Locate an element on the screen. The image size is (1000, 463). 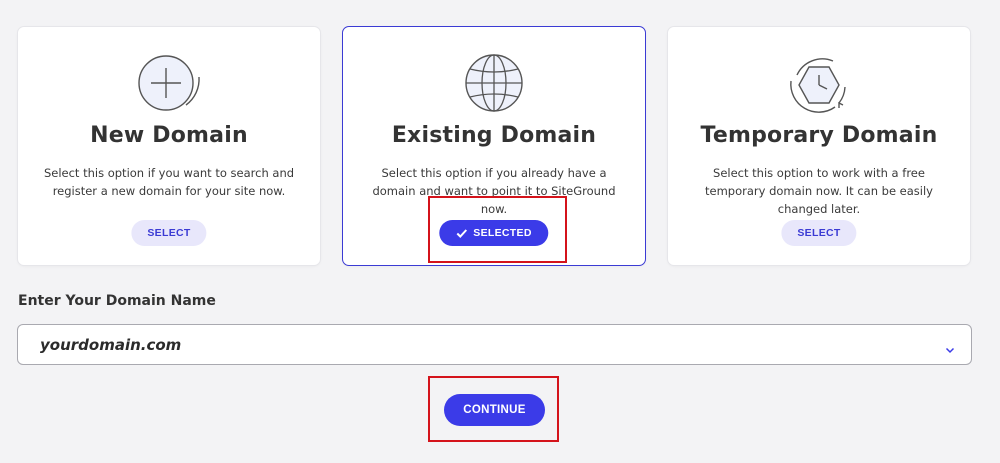
domain-field-label: Enter Your Domain Name is located at coordinates (117, 301).